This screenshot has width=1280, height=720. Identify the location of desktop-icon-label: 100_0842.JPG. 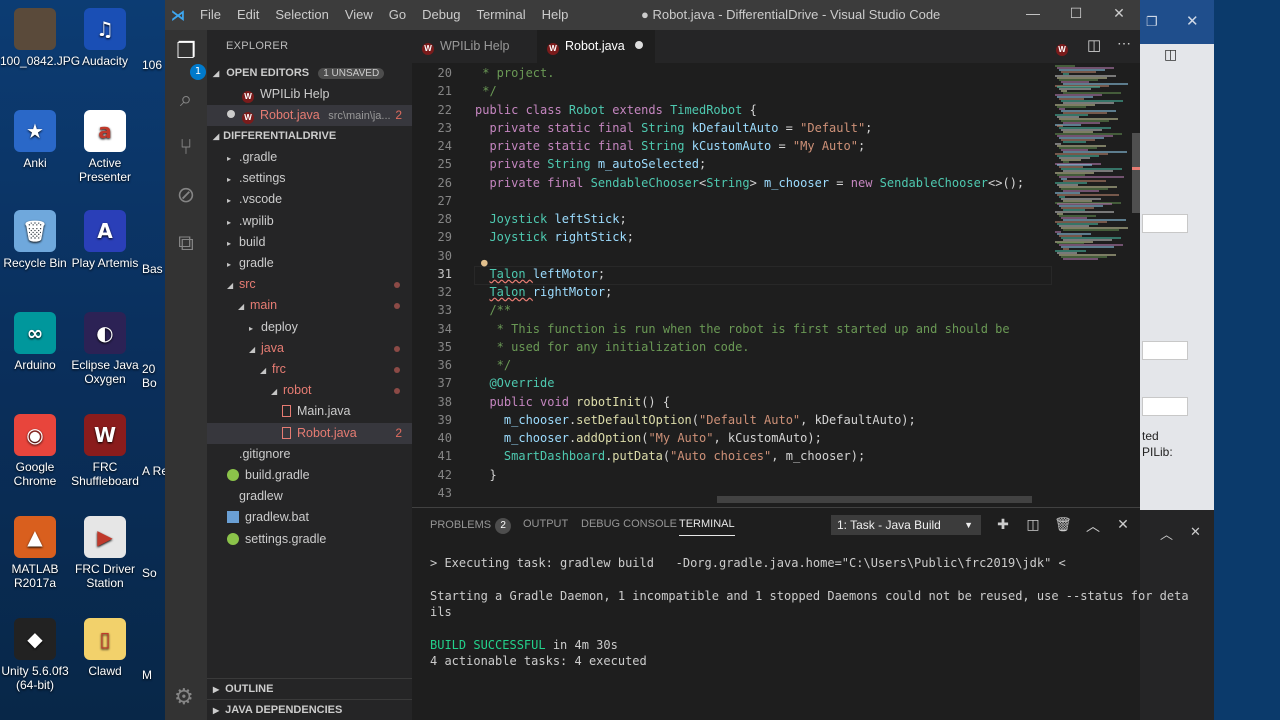
(40, 61).